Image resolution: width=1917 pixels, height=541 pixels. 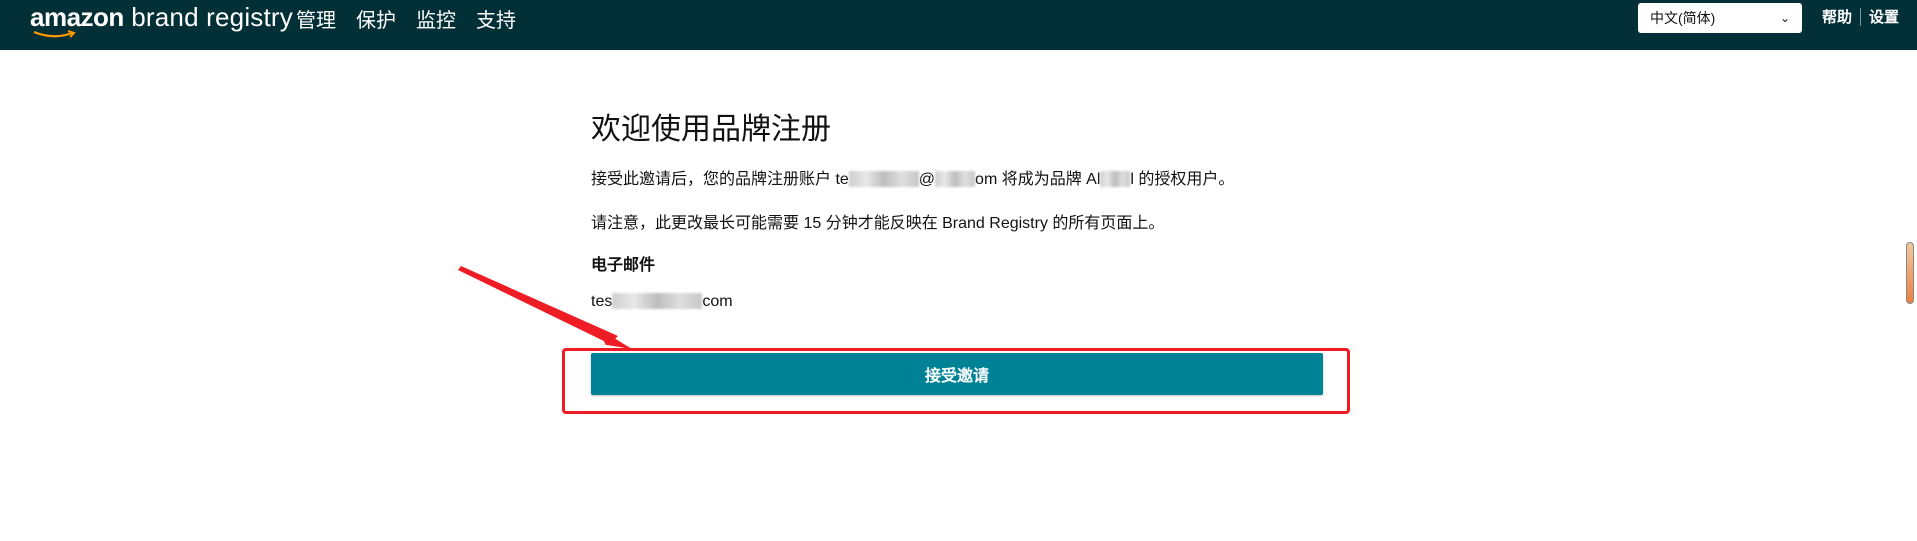 What do you see at coordinates (1683, 18) in the screenshot?
I see `language-select-value: 中文(简体)` at bounding box center [1683, 18].